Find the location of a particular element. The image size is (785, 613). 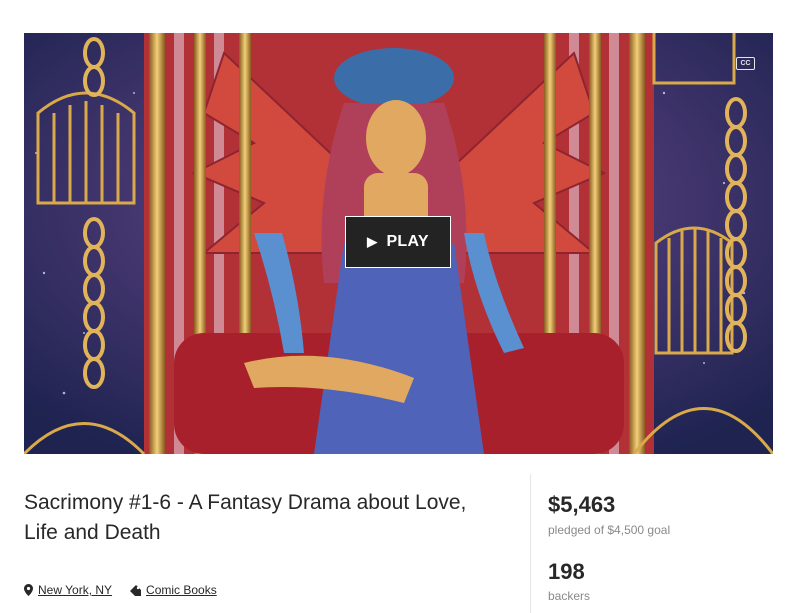

play-label: PLAY is located at coordinates (407, 241).